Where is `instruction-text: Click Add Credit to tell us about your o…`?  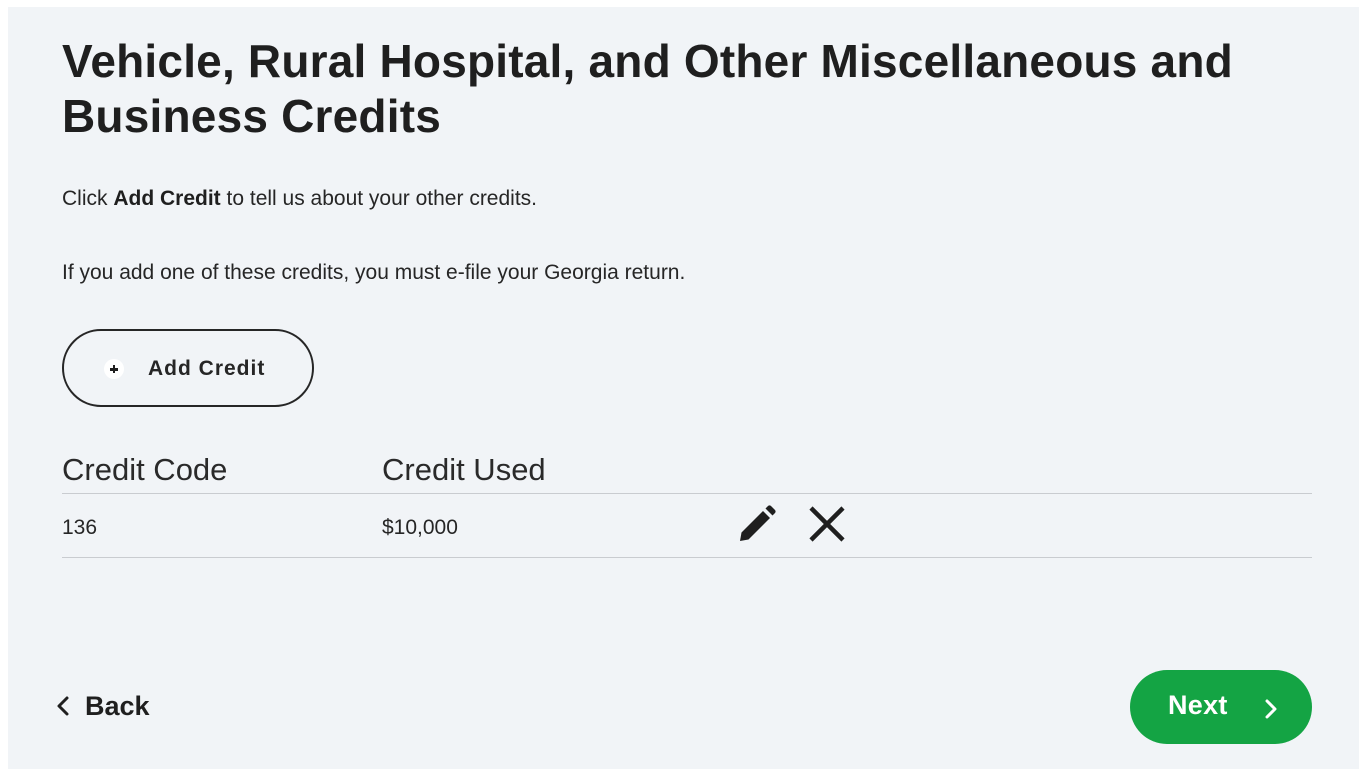
instruction-text: Click Add Credit to tell us about your o… is located at coordinates (299, 199).